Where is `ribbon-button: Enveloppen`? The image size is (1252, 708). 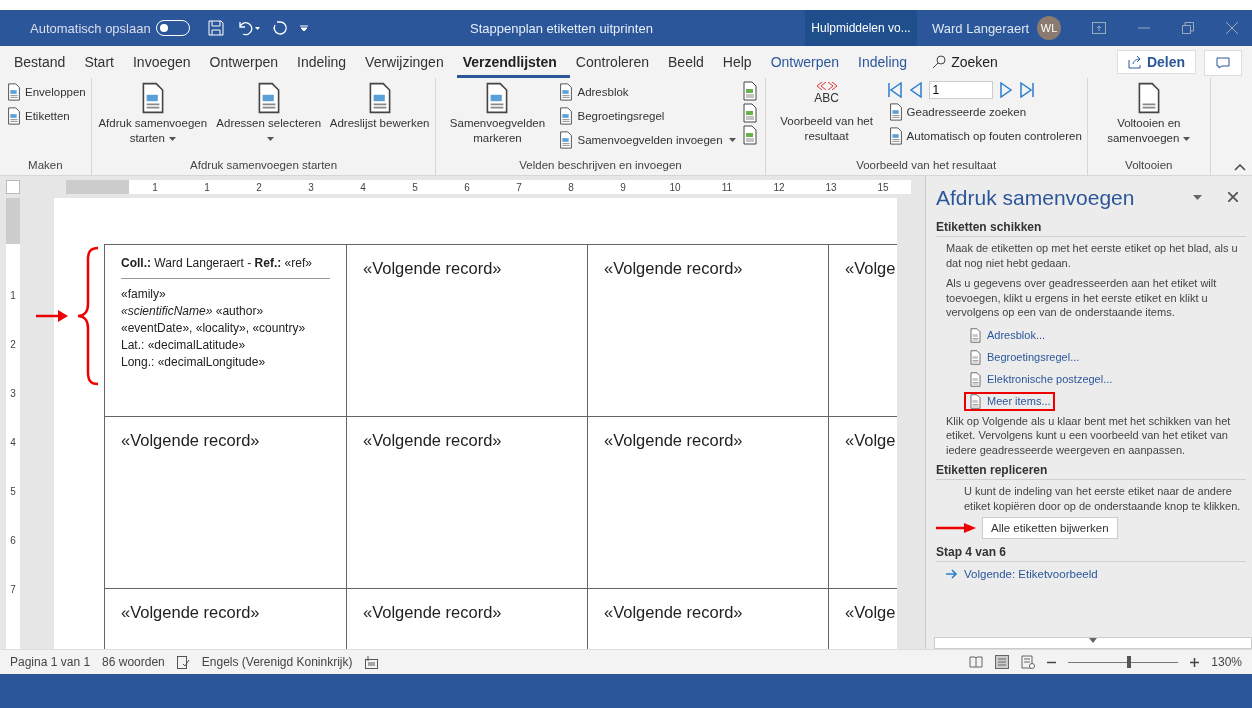 ribbon-button: Enveloppen is located at coordinates (45, 92).